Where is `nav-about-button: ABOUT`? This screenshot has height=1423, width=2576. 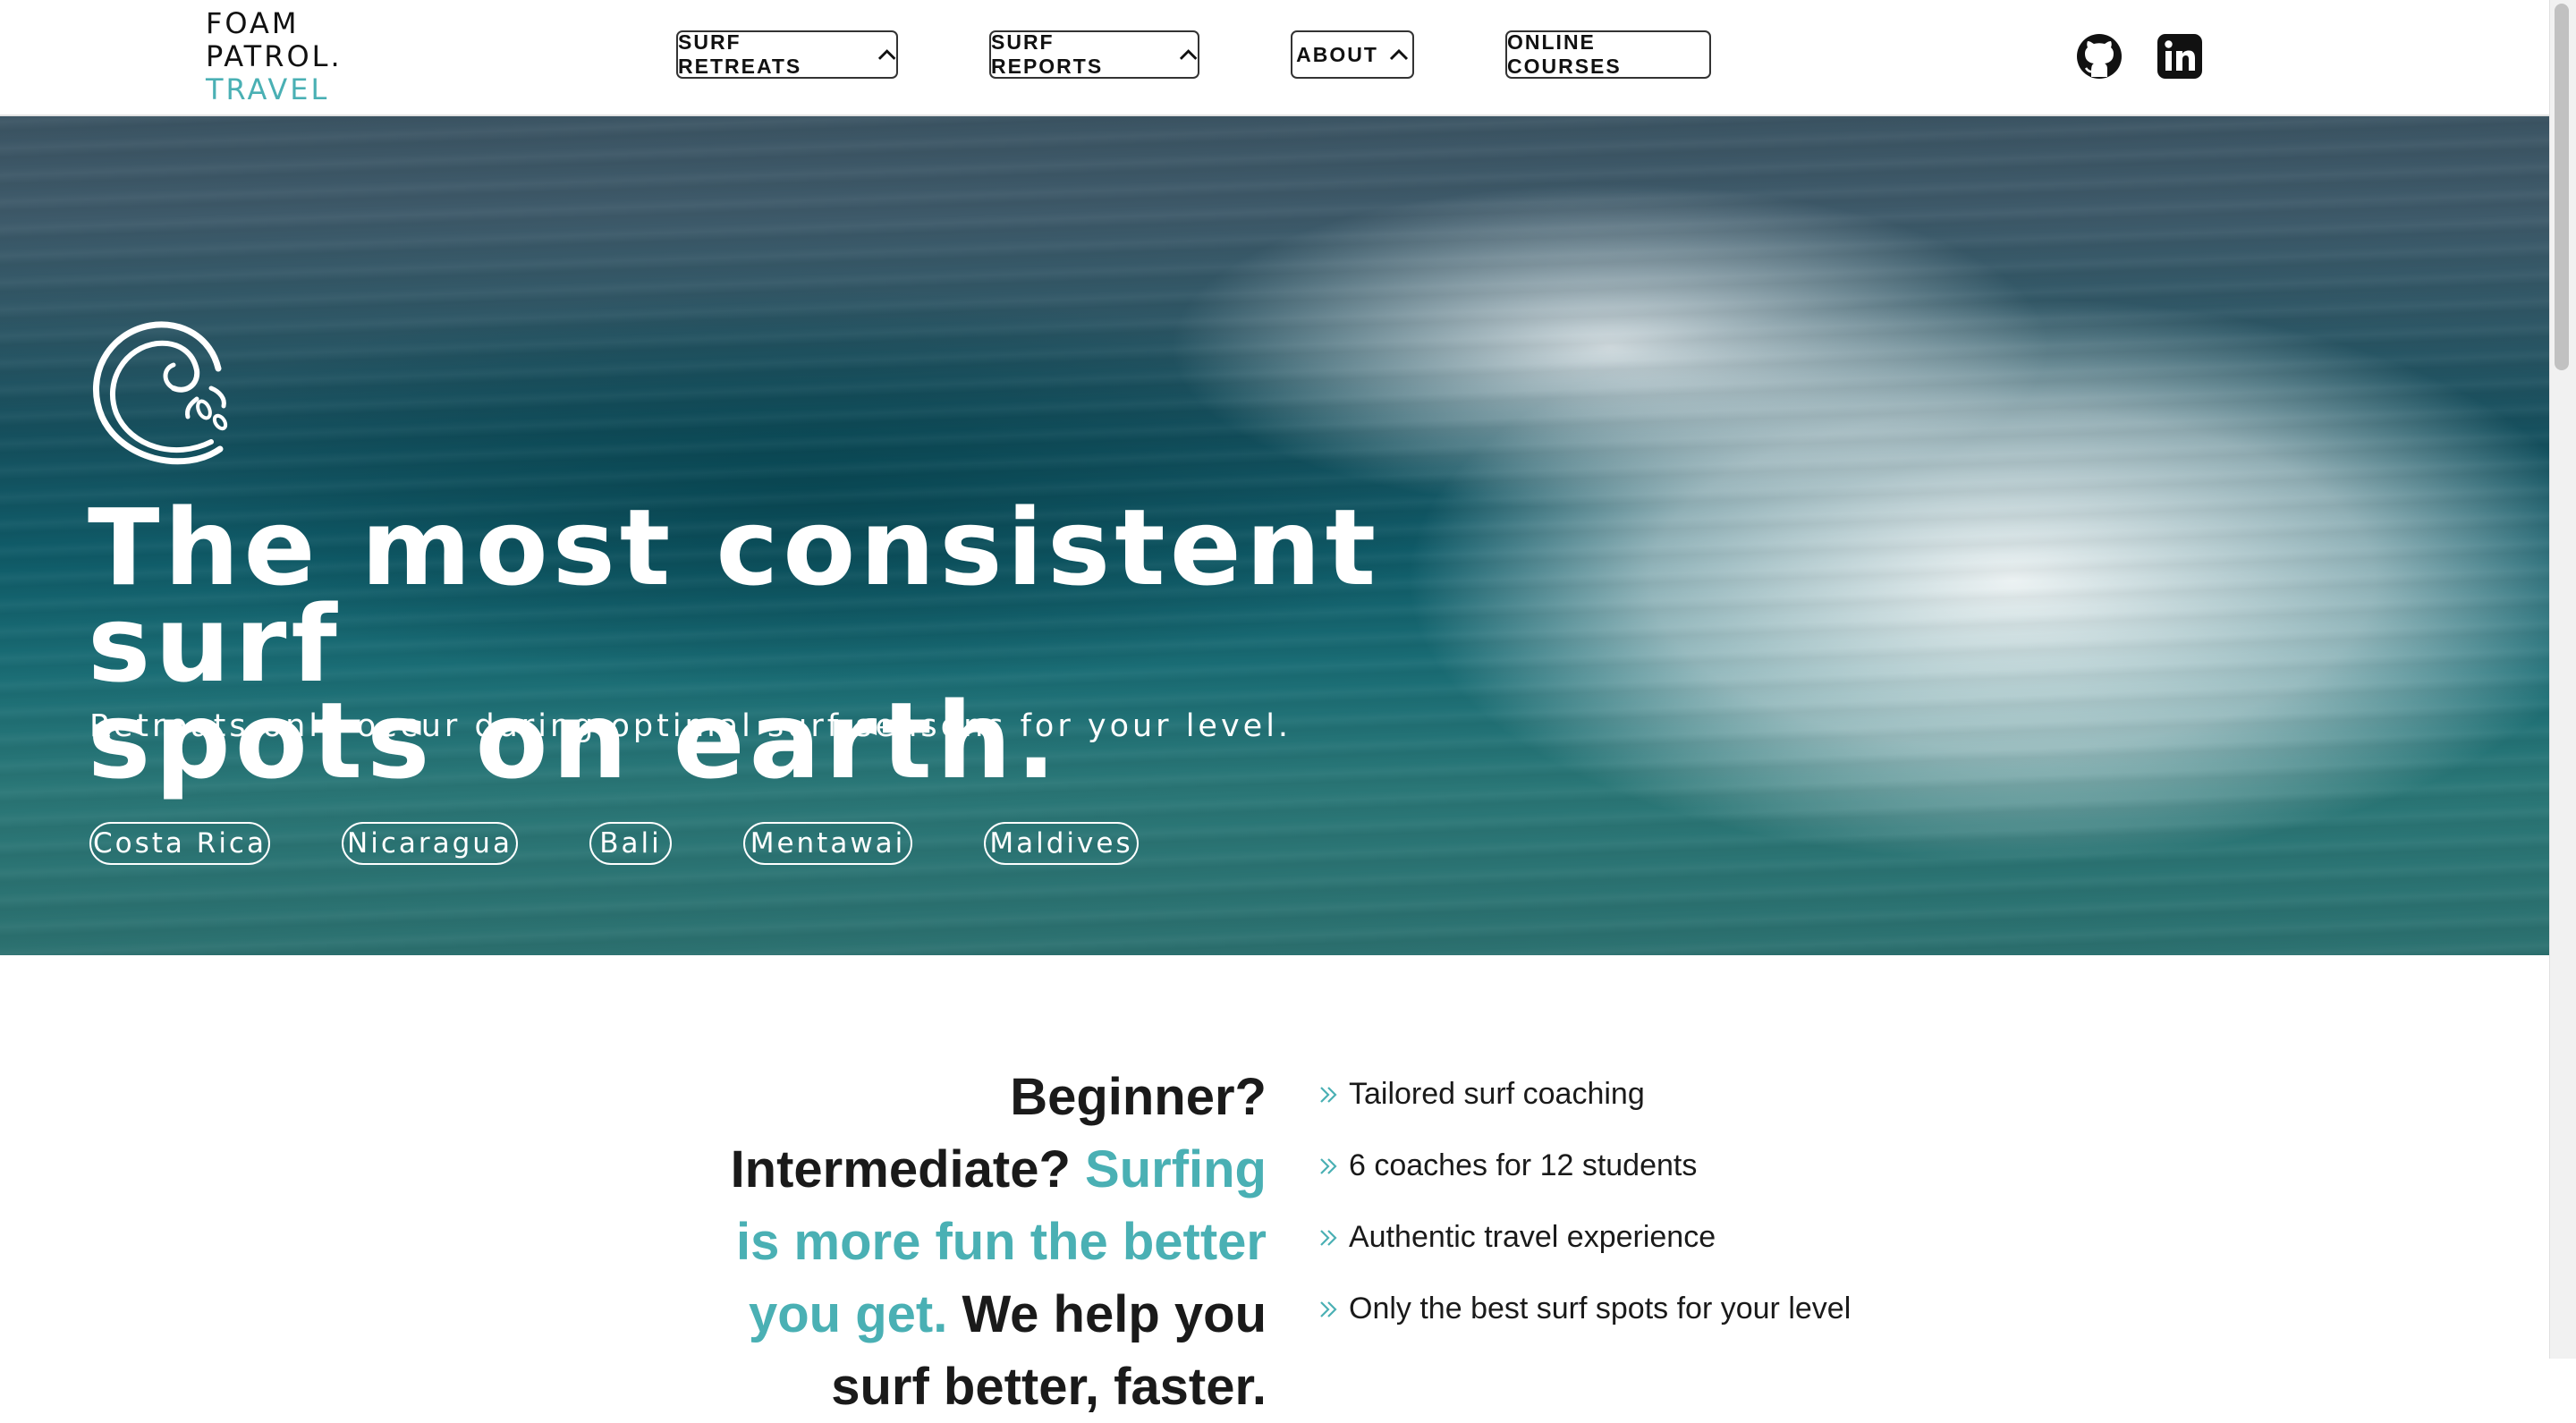
nav-about-button: ABOUT is located at coordinates (1352, 54).